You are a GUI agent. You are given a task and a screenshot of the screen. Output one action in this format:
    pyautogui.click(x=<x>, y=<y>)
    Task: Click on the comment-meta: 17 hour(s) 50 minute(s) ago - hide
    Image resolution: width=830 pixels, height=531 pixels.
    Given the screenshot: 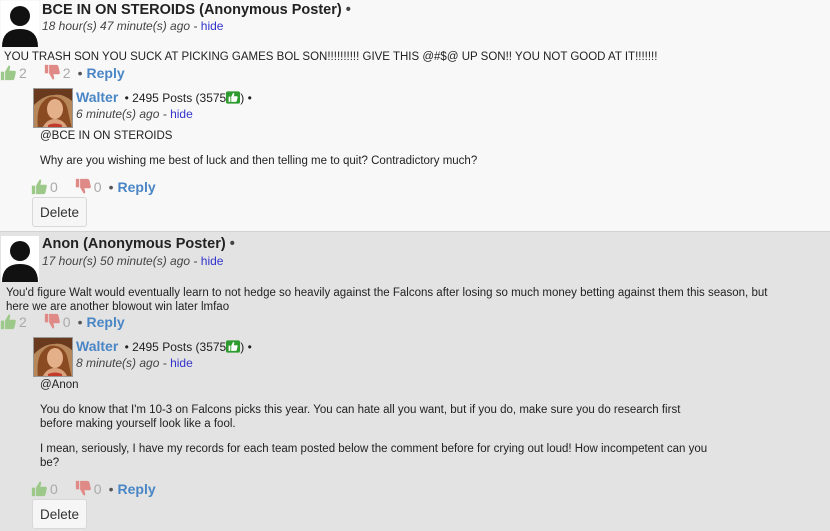 What is the action you would take?
    pyautogui.click(x=132, y=261)
    